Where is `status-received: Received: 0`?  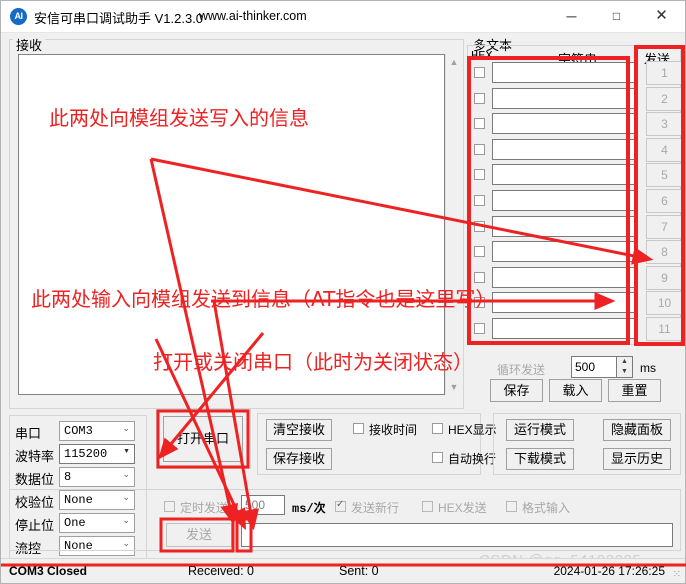 status-received: Received: 0 is located at coordinates (221, 571).